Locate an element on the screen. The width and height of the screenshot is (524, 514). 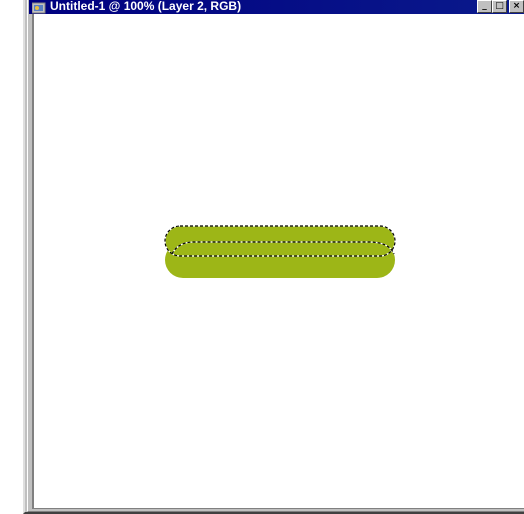
close-button: × is located at coordinates (516, 6).